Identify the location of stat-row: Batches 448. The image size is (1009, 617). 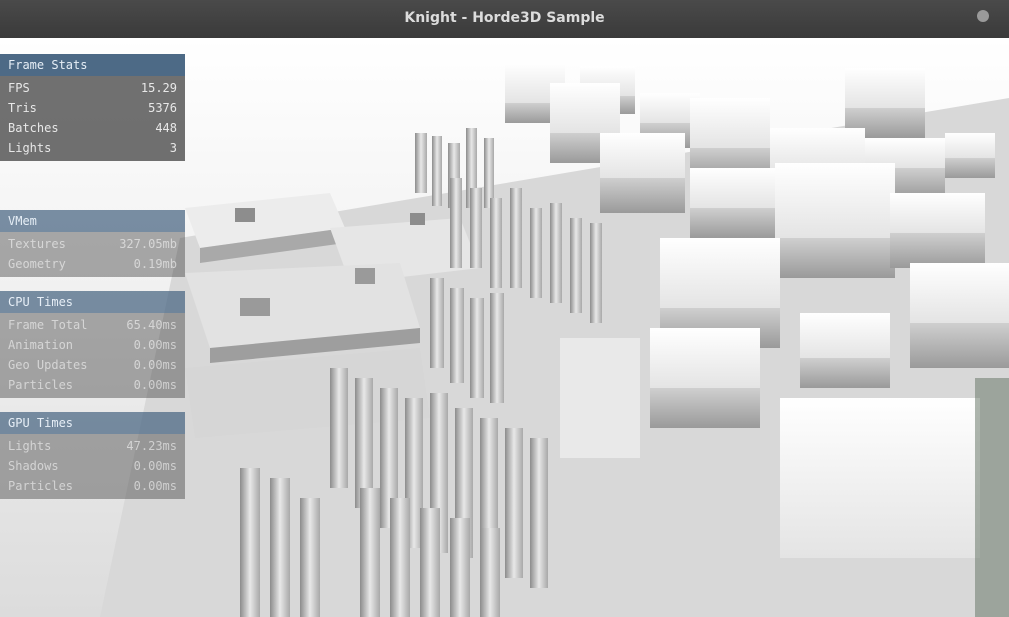
(92, 128).